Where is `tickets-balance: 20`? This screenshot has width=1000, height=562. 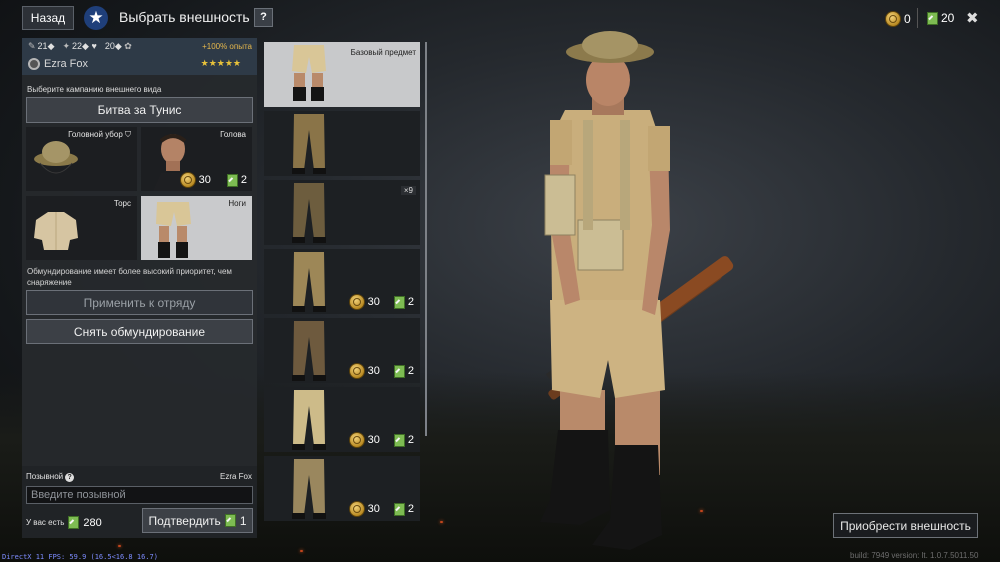 tickets-balance: 20 is located at coordinates (940, 18).